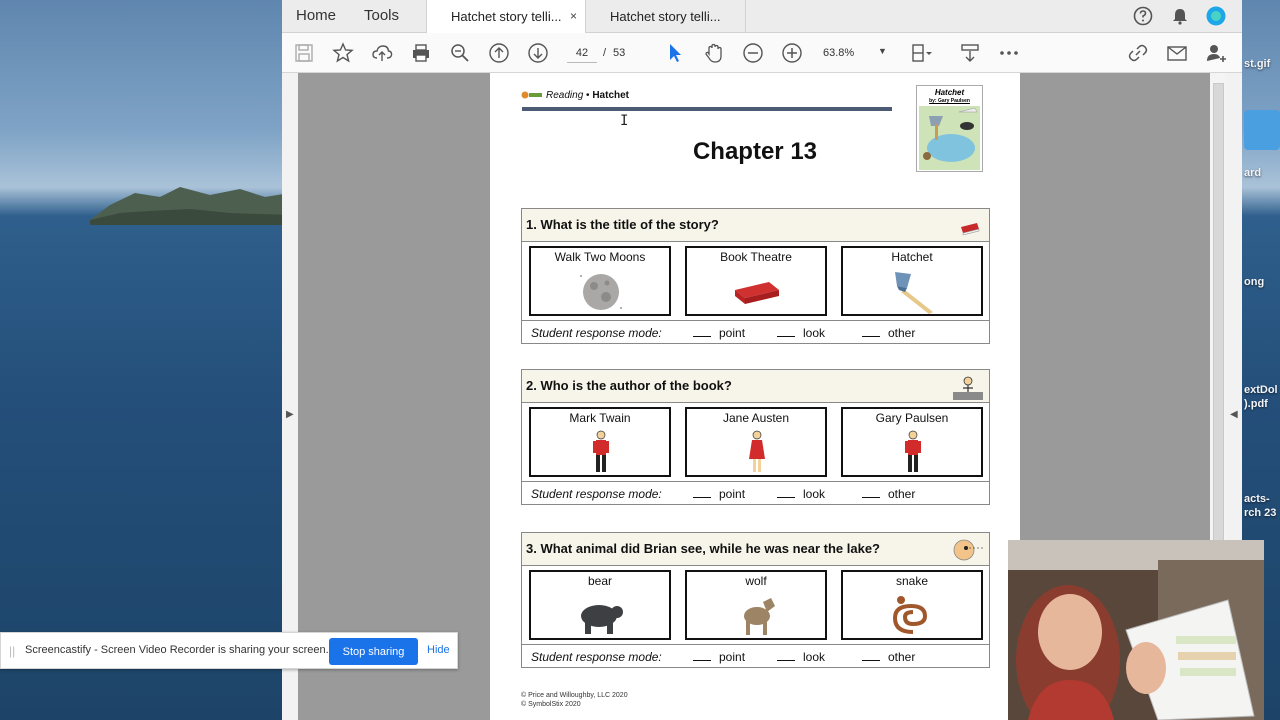  I want to click on hide-button: Hide, so click(438, 650).